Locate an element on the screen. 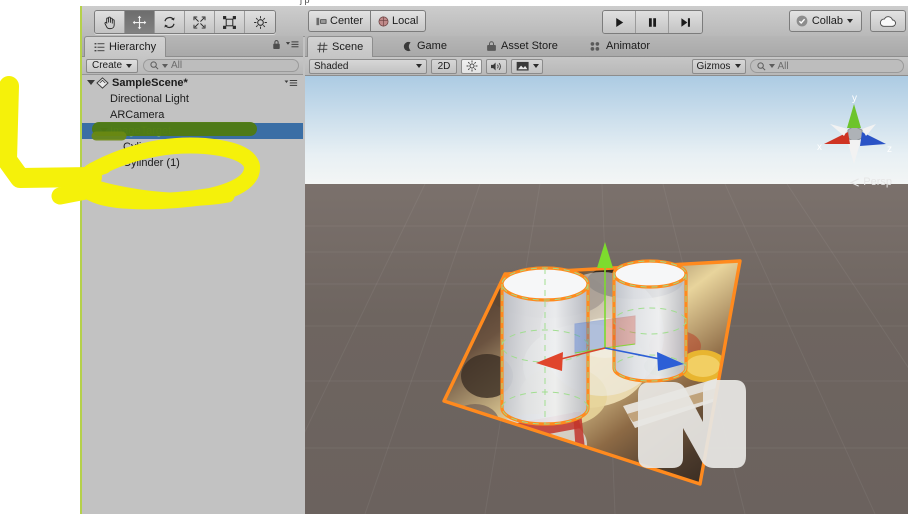 Image resolution: width=908 pixels, height=514 pixels. gamepad-icon is located at coordinates (407, 46).